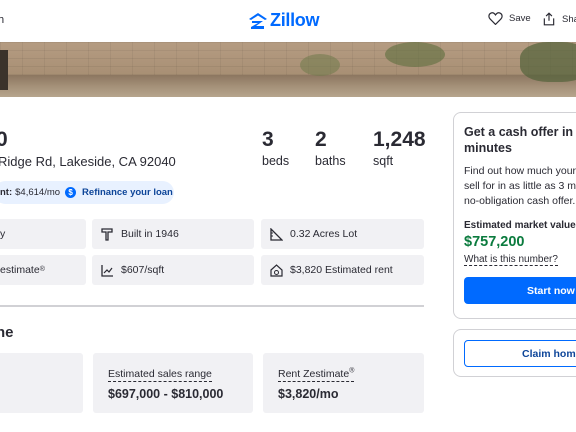 The image size is (576, 432). I want to click on cash-offer-desc-line1: Find out how much your, so click(520, 171).